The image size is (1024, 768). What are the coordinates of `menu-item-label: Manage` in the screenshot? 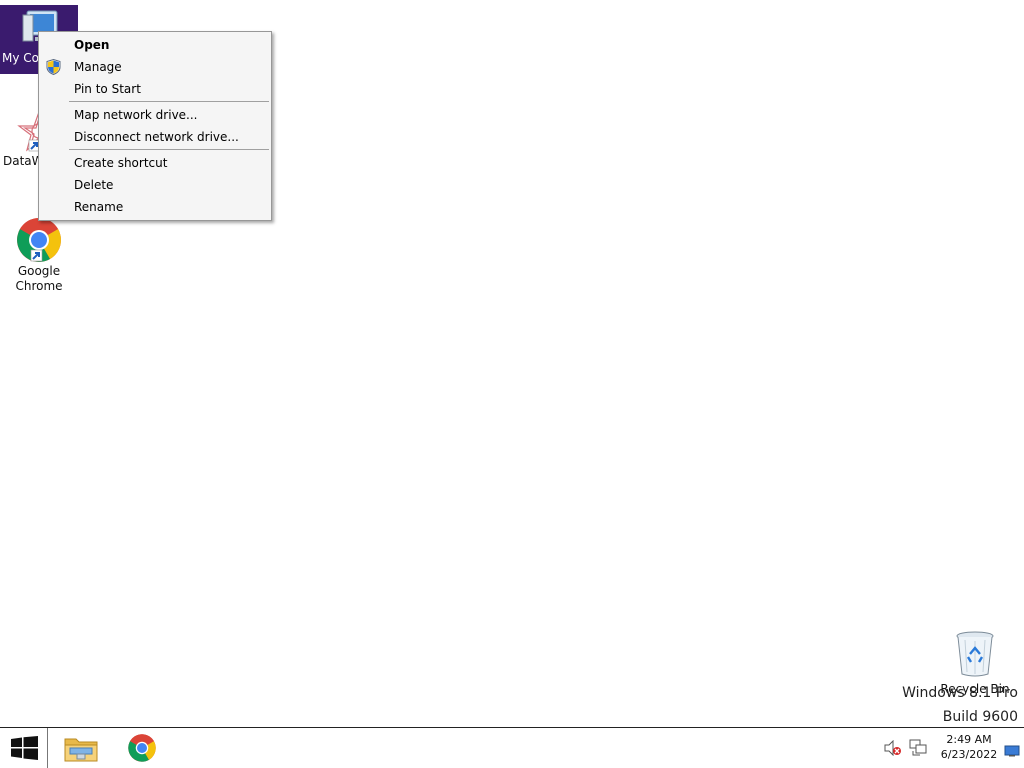 It's located at (98, 67).